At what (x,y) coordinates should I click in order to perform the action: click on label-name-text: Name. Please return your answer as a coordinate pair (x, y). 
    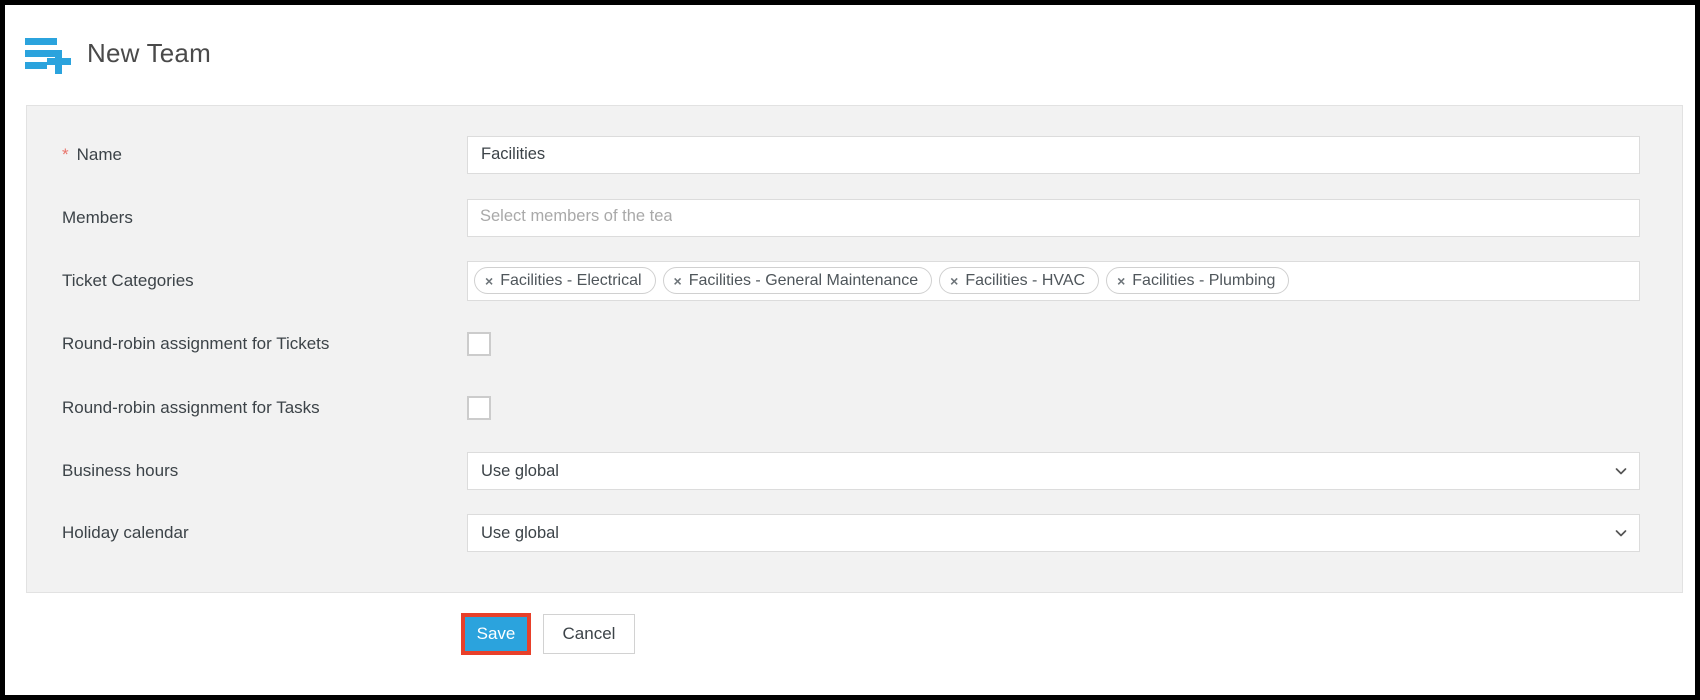
    Looking at the image, I should click on (99, 154).